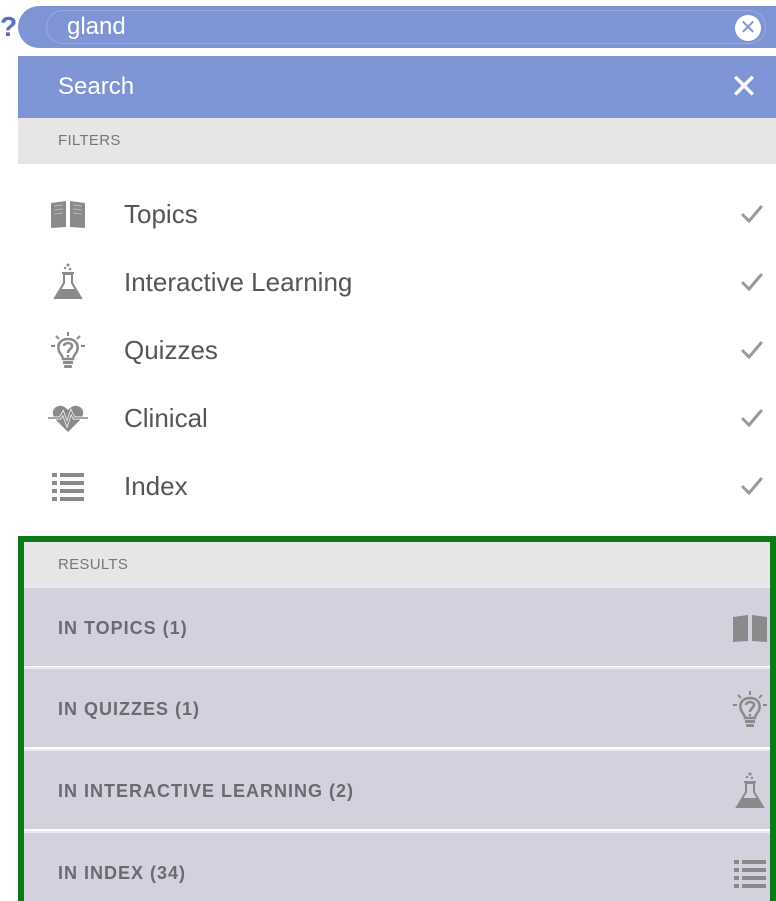 Image resolution: width=776 pixels, height=901 pixels. What do you see at coordinates (68, 282) in the screenshot?
I see `flask-icon` at bounding box center [68, 282].